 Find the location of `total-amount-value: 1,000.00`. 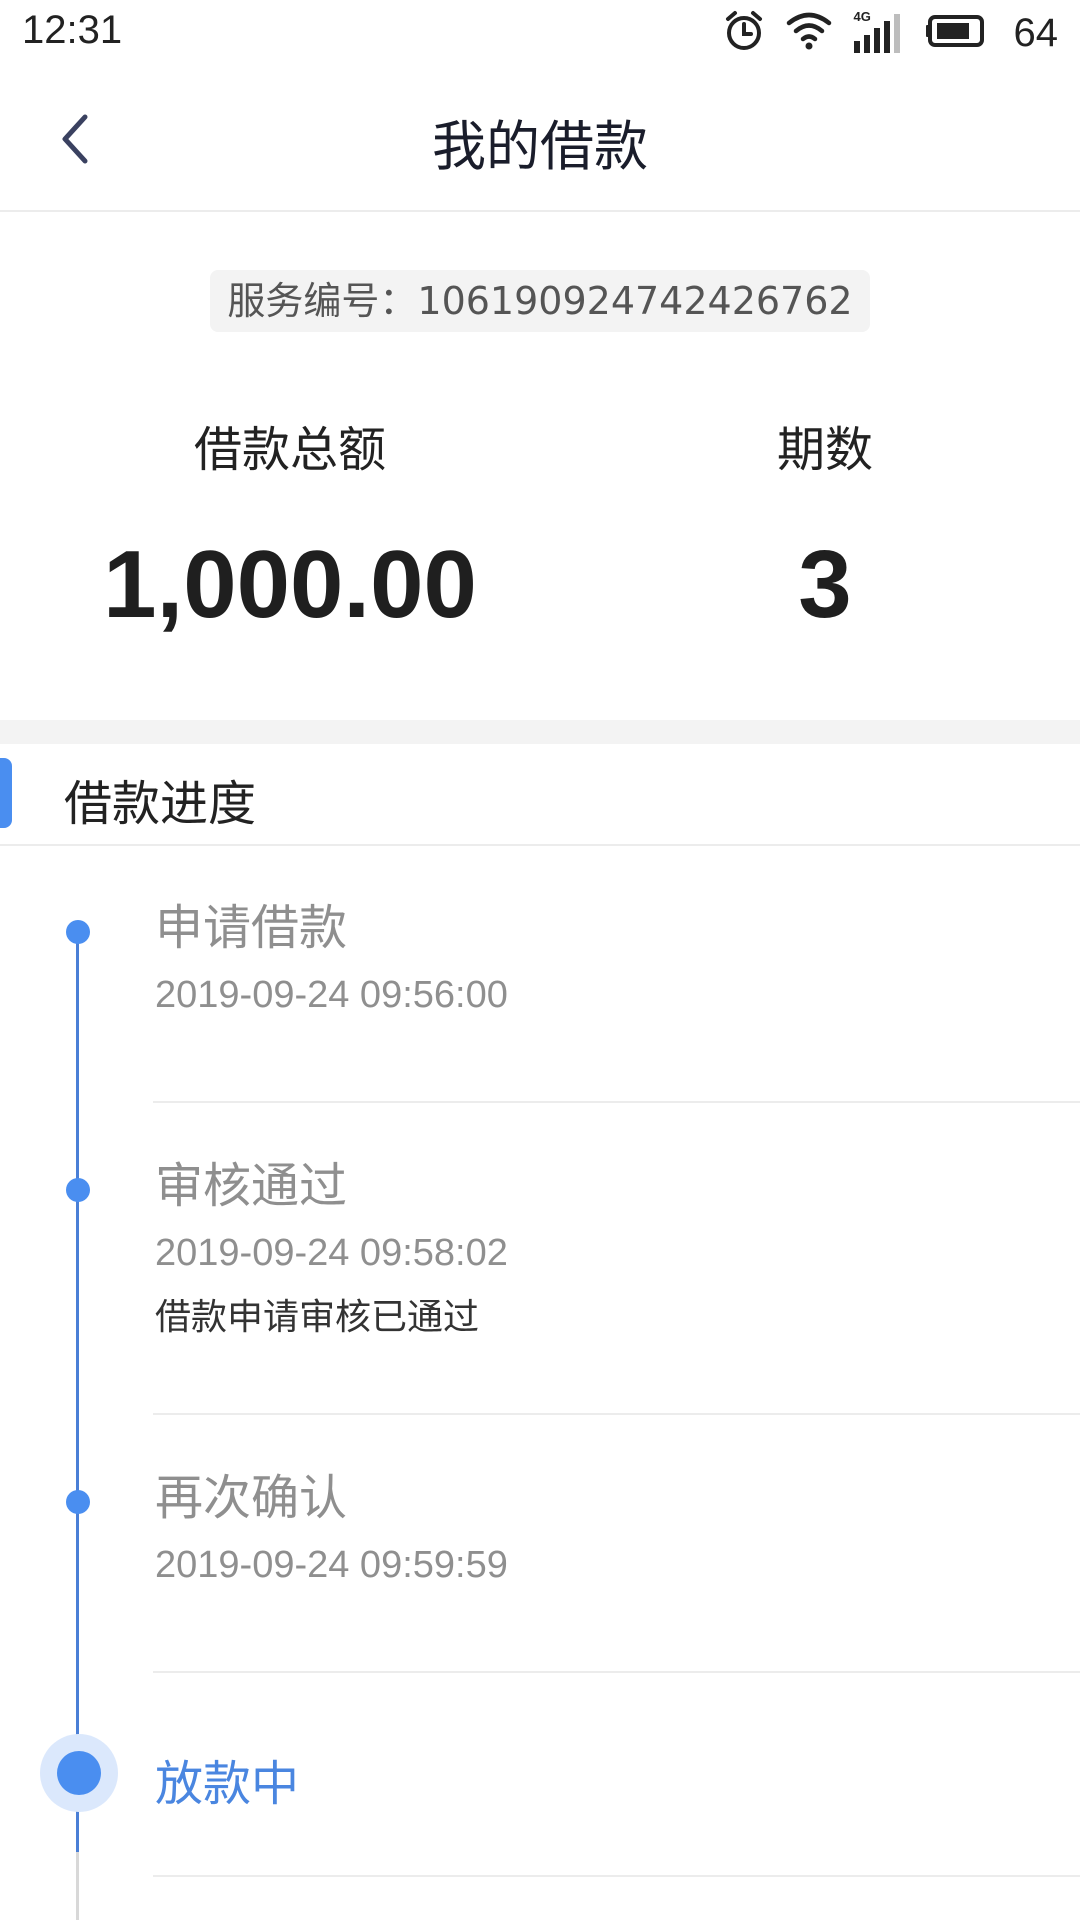

total-amount-value: 1,000.00 is located at coordinates (290, 584).